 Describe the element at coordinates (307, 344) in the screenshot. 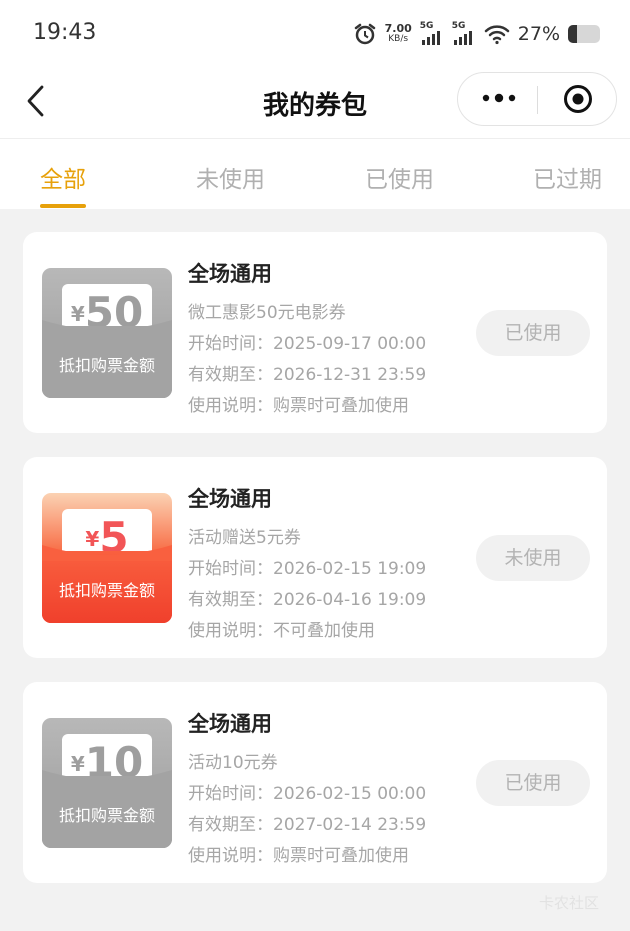

I see `coupon-start-time: 开始时间：2025-09-17 00:00` at that location.